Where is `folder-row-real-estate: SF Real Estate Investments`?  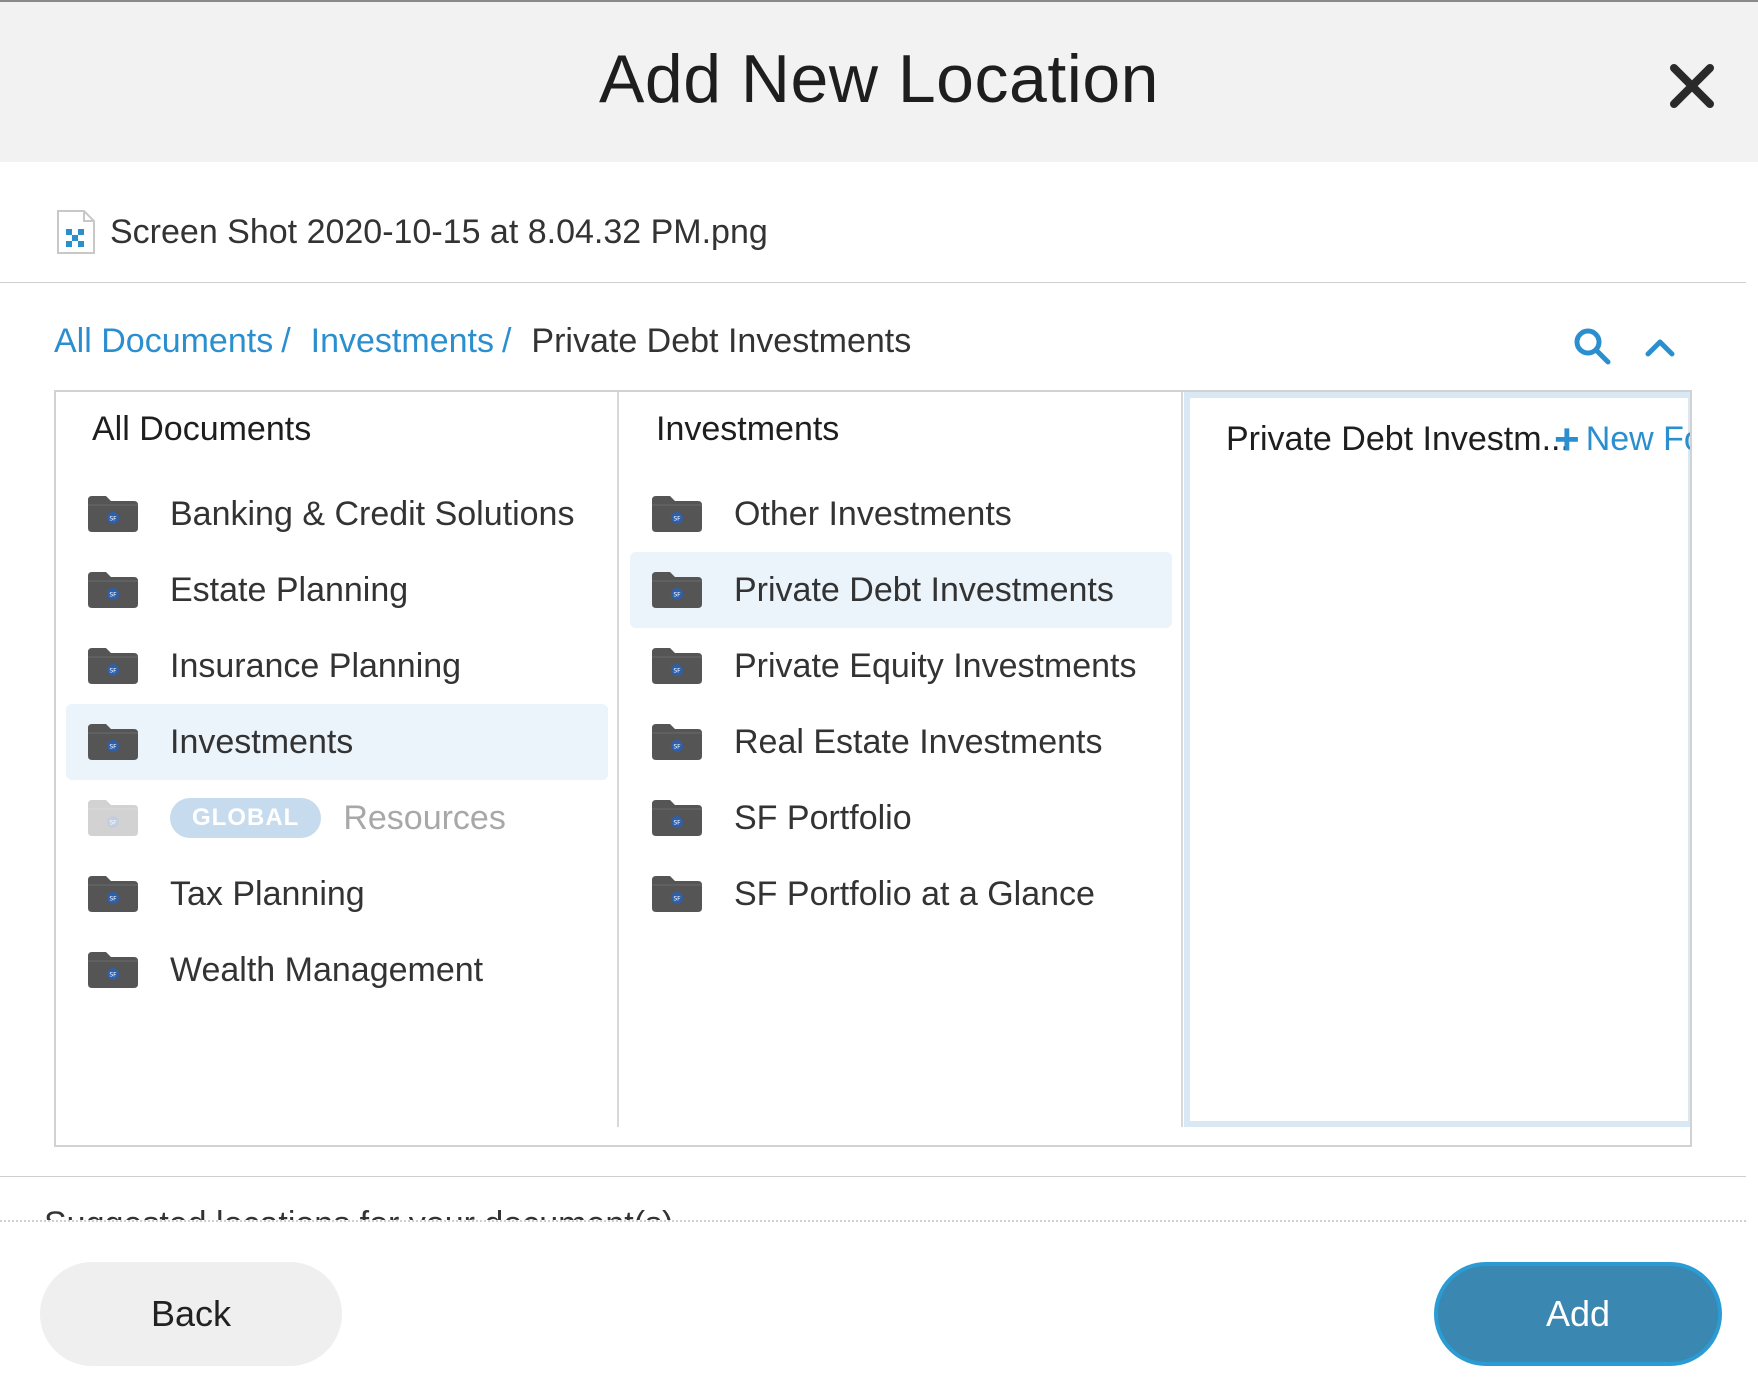
folder-row-real-estate: SF Real Estate Investments is located at coordinates (901, 742).